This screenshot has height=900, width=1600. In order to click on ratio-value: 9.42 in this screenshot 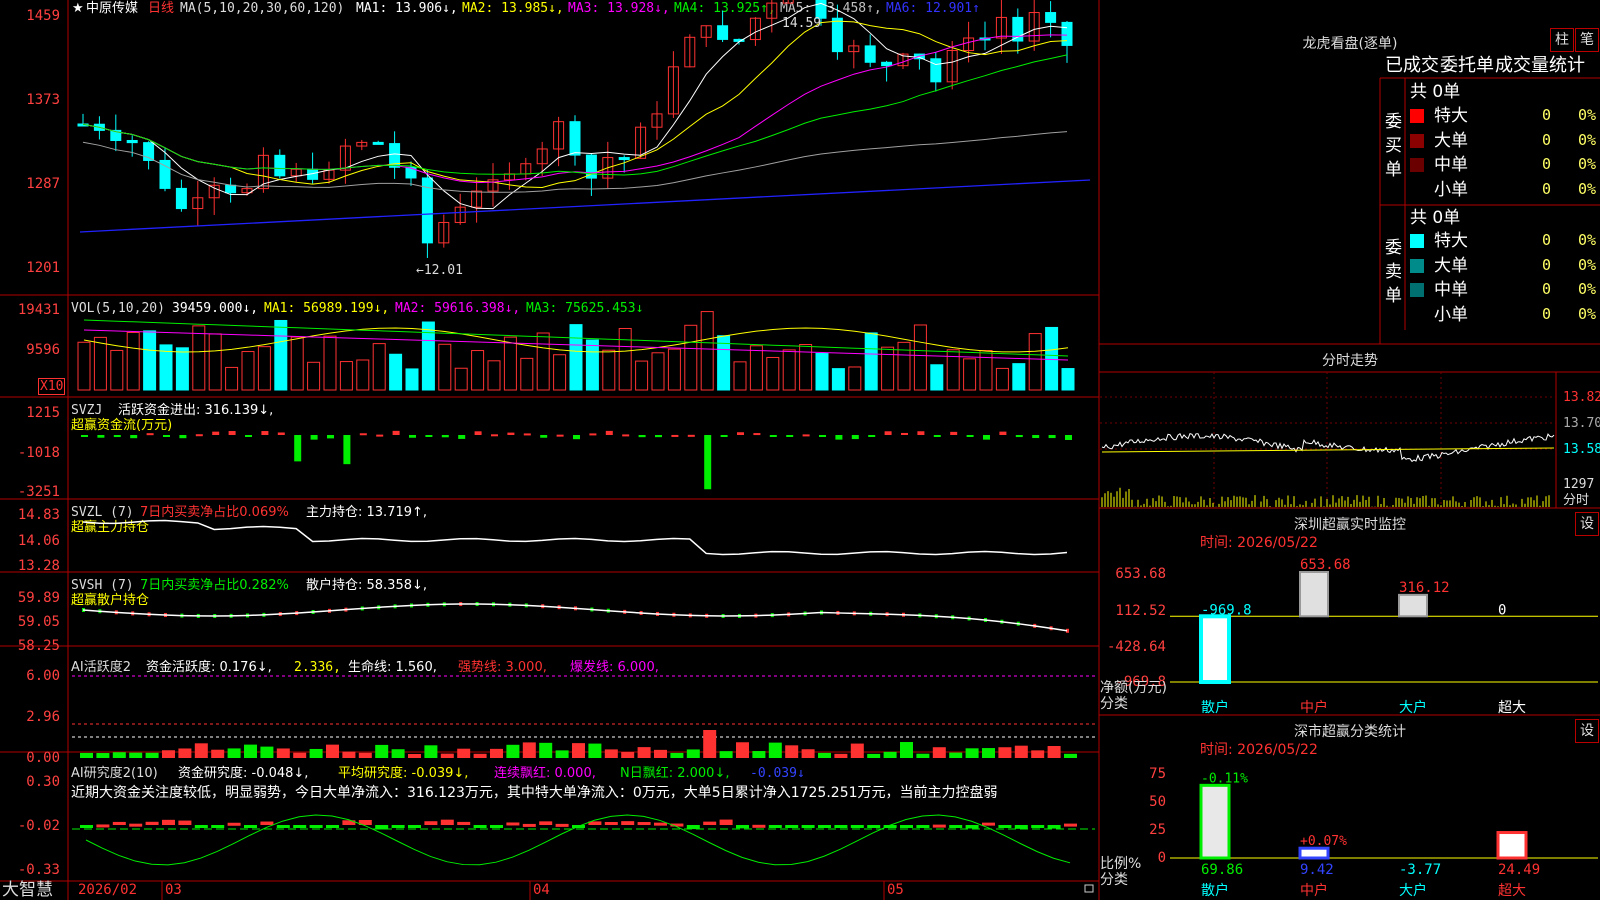, I will do `click(1317, 870)`.